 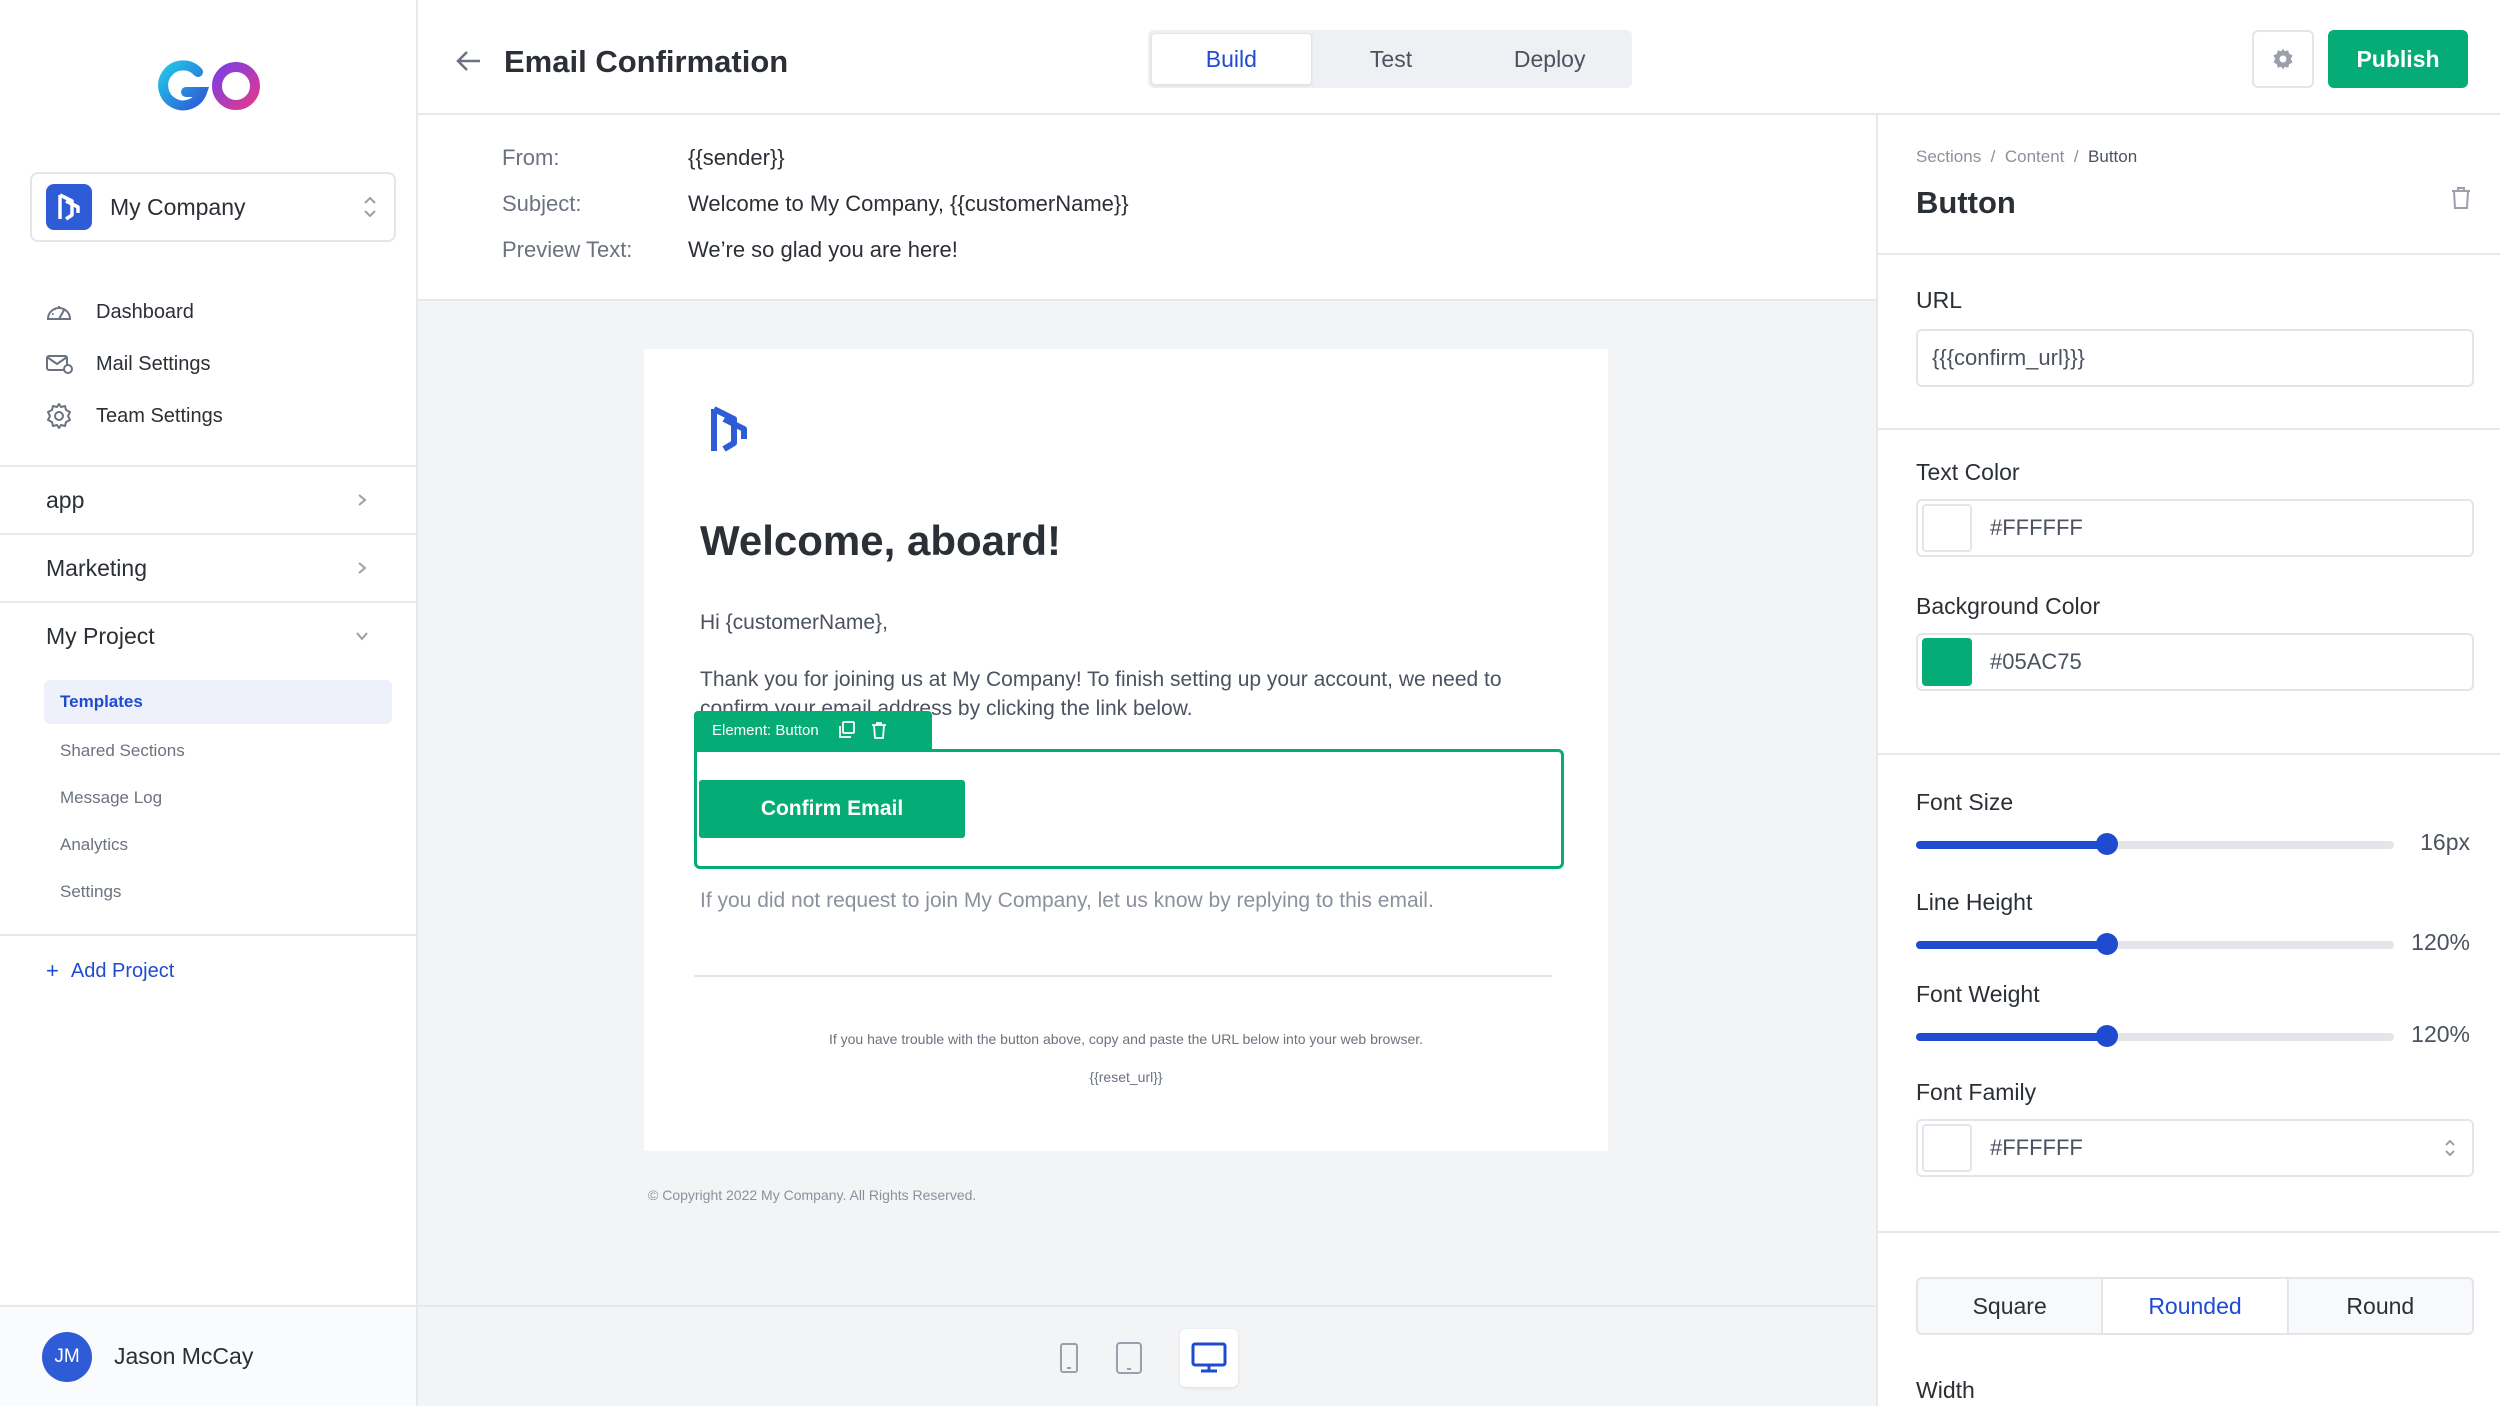 I want to click on url-label: URL, so click(x=1939, y=300).